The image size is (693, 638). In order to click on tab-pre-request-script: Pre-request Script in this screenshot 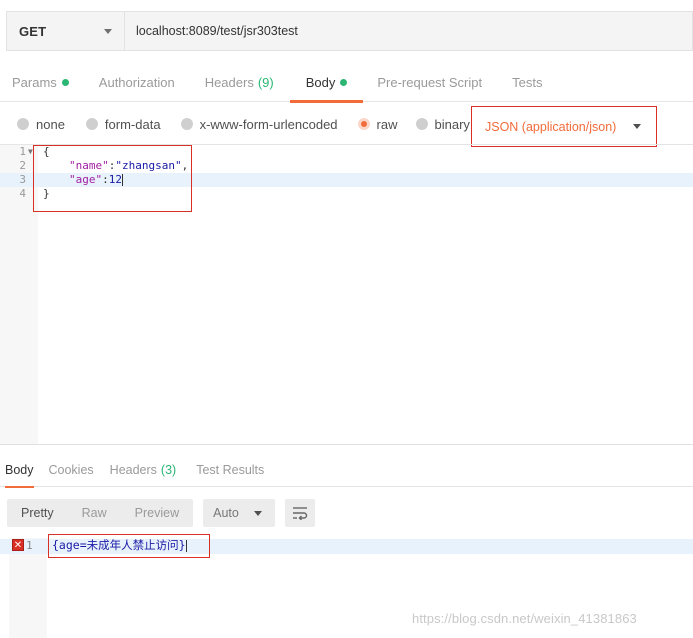, I will do `click(429, 82)`.